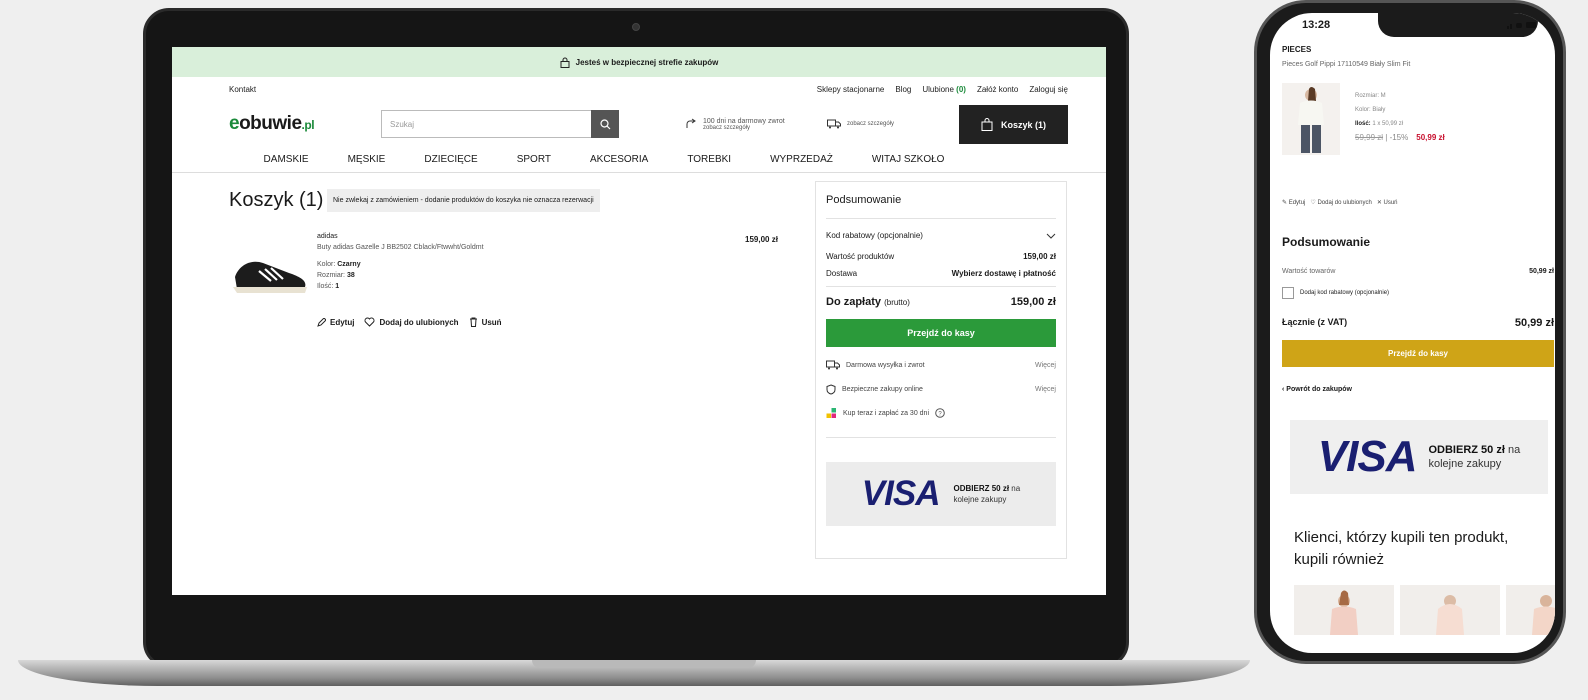 This screenshot has height=700, width=1588. I want to click on mobile-favorite-button: ♡ Dodaj do ulubionych, so click(1340, 202).